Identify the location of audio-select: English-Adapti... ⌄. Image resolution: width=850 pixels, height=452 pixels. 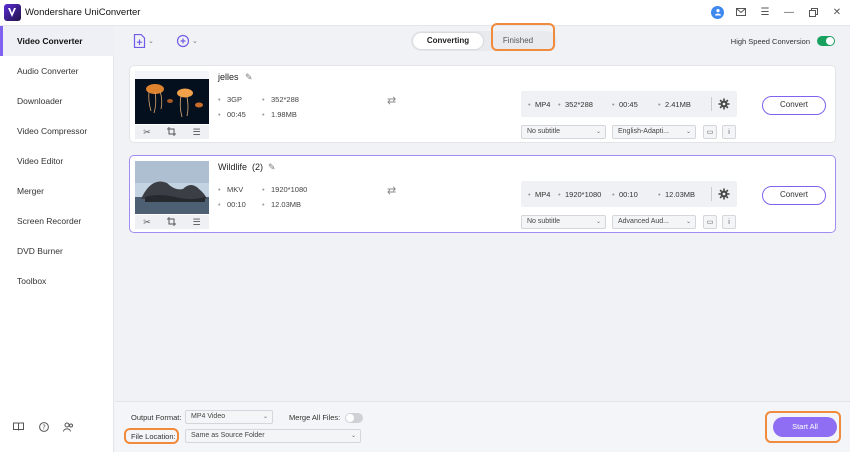
(654, 132).